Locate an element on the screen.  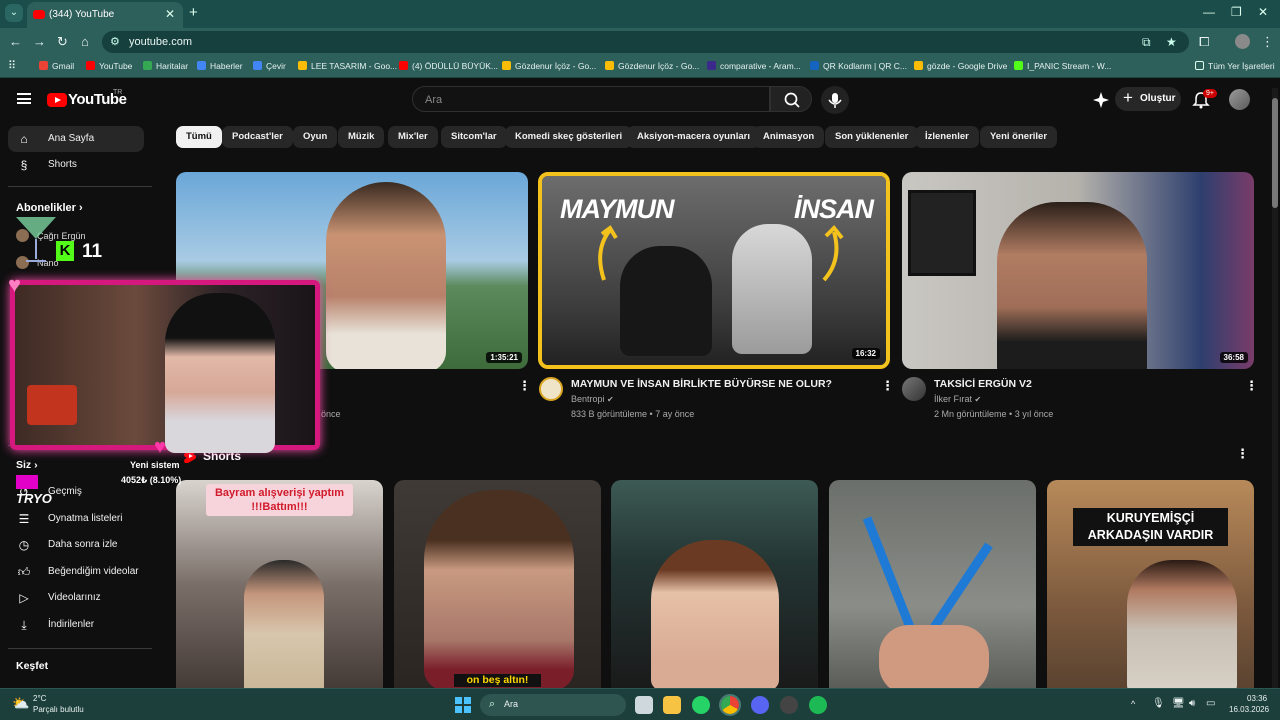
install-icon: ⧉ is located at coordinates (1146, 42).